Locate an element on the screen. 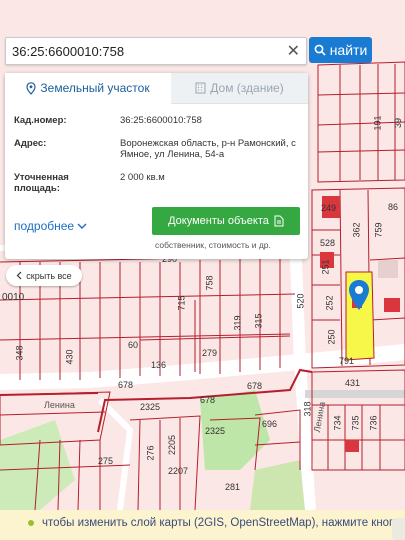  find-button: найти is located at coordinates (340, 50).